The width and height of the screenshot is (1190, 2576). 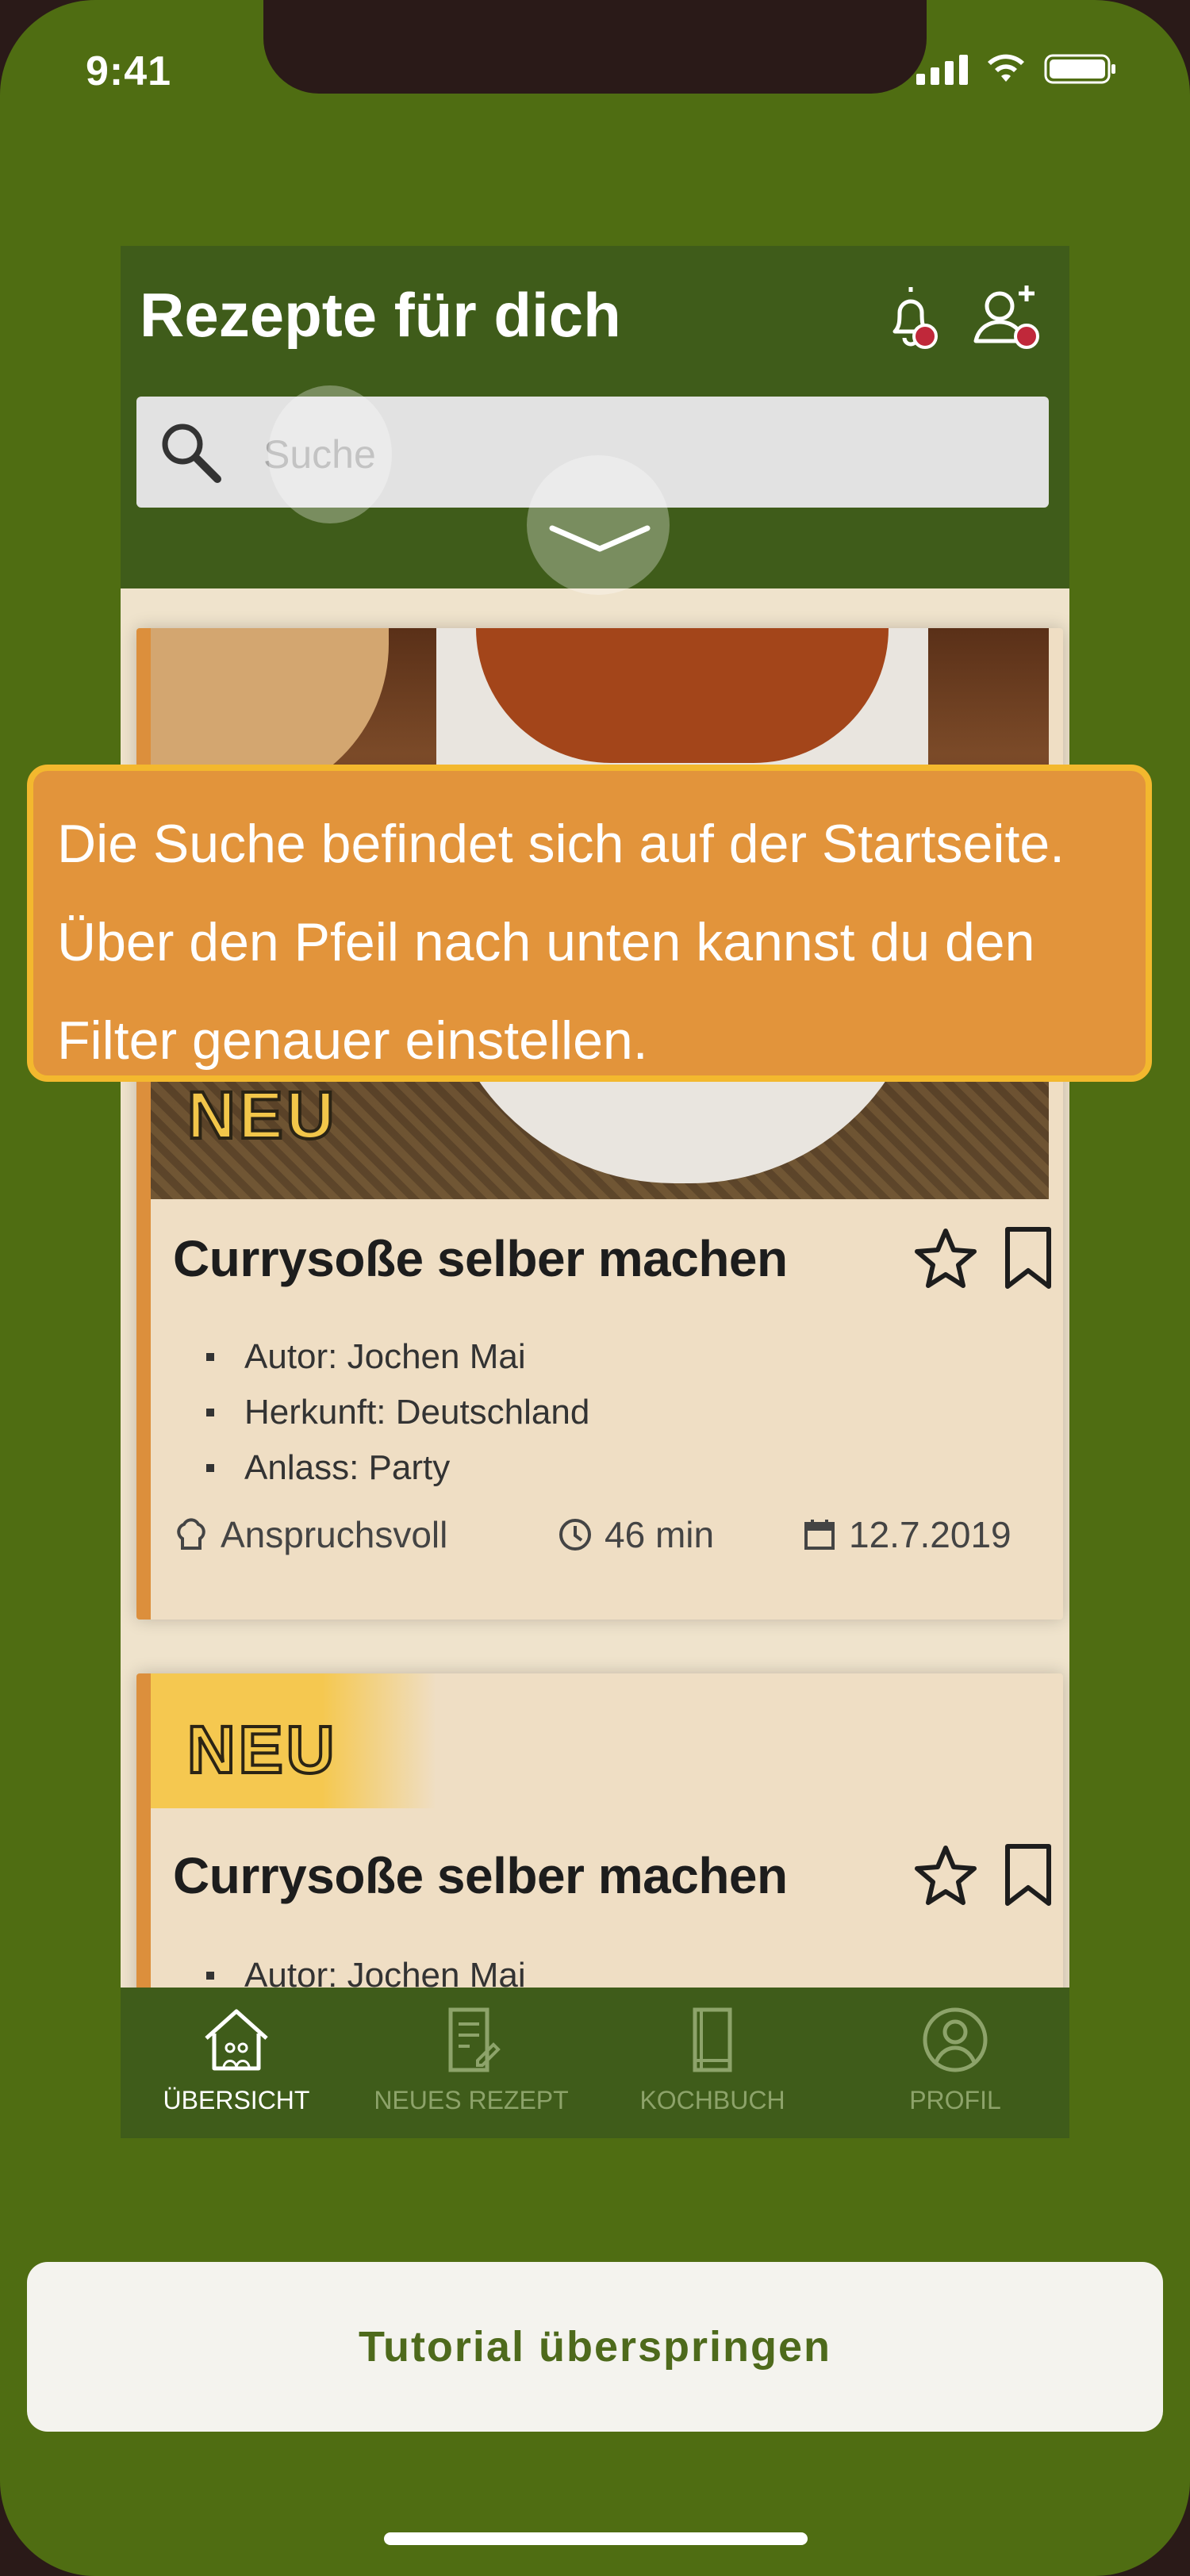 I want to click on device-notch, so click(x=595, y=47).